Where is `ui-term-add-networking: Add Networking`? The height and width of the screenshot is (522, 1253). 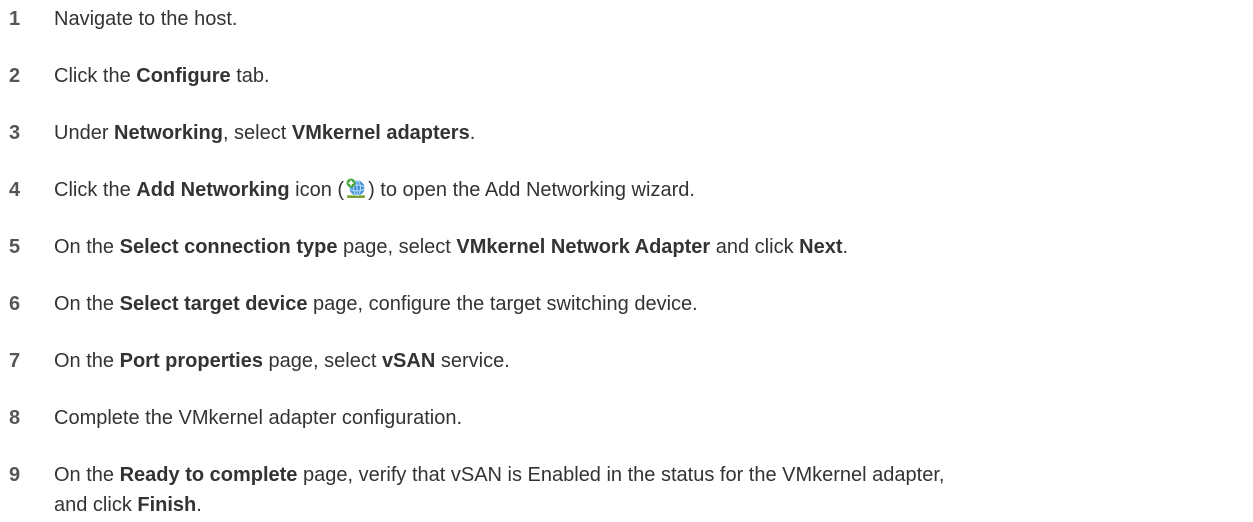
ui-term-add-networking: Add Networking is located at coordinates (213, 190).